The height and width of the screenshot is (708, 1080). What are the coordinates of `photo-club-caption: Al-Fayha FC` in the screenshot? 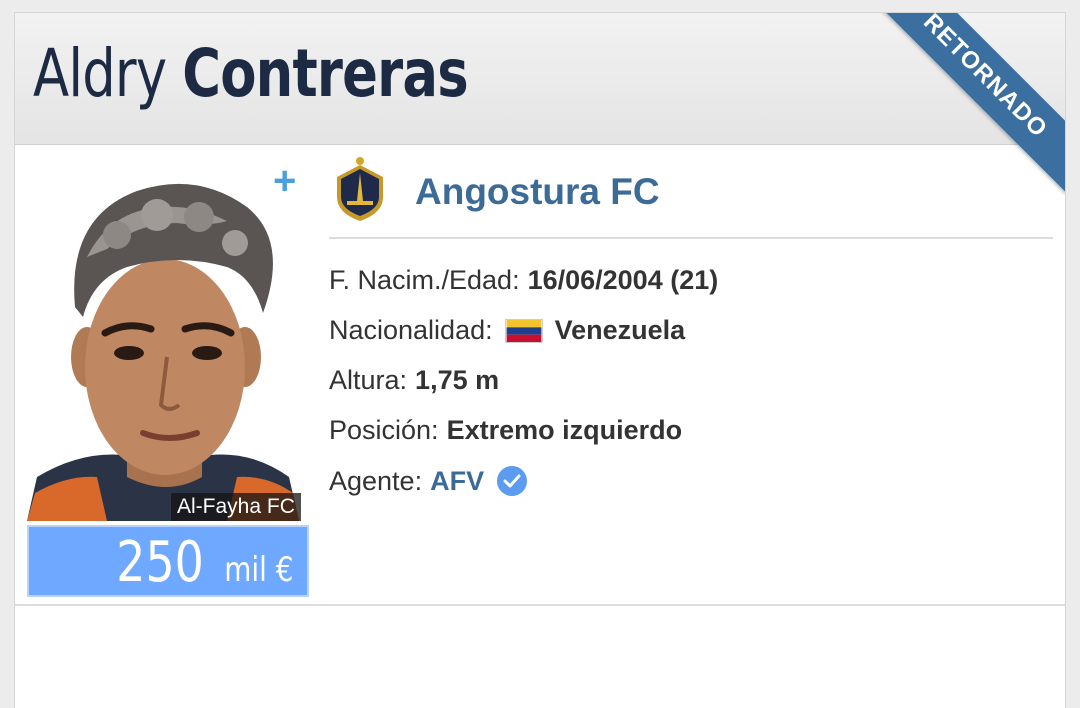 It's located at (236, 507).